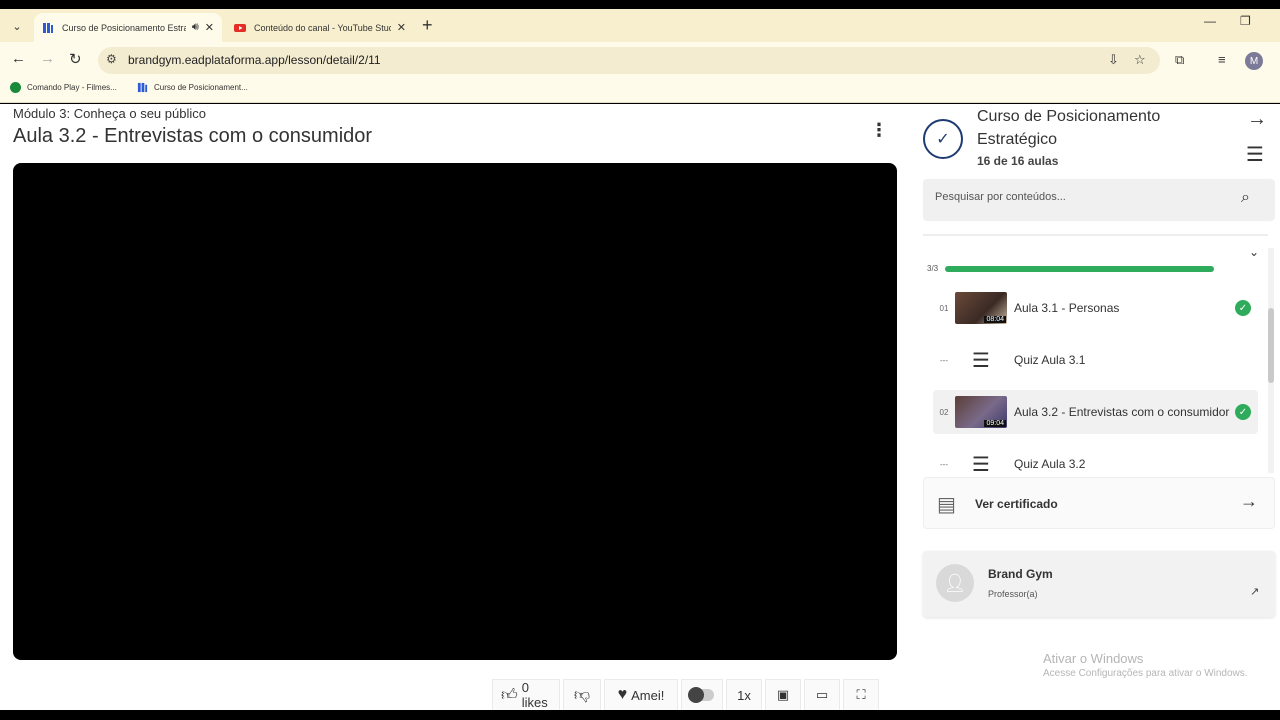 The width and height of the screenshot is (1280, 720). I want to click on progress-label: 3/3, so click(933, 268).